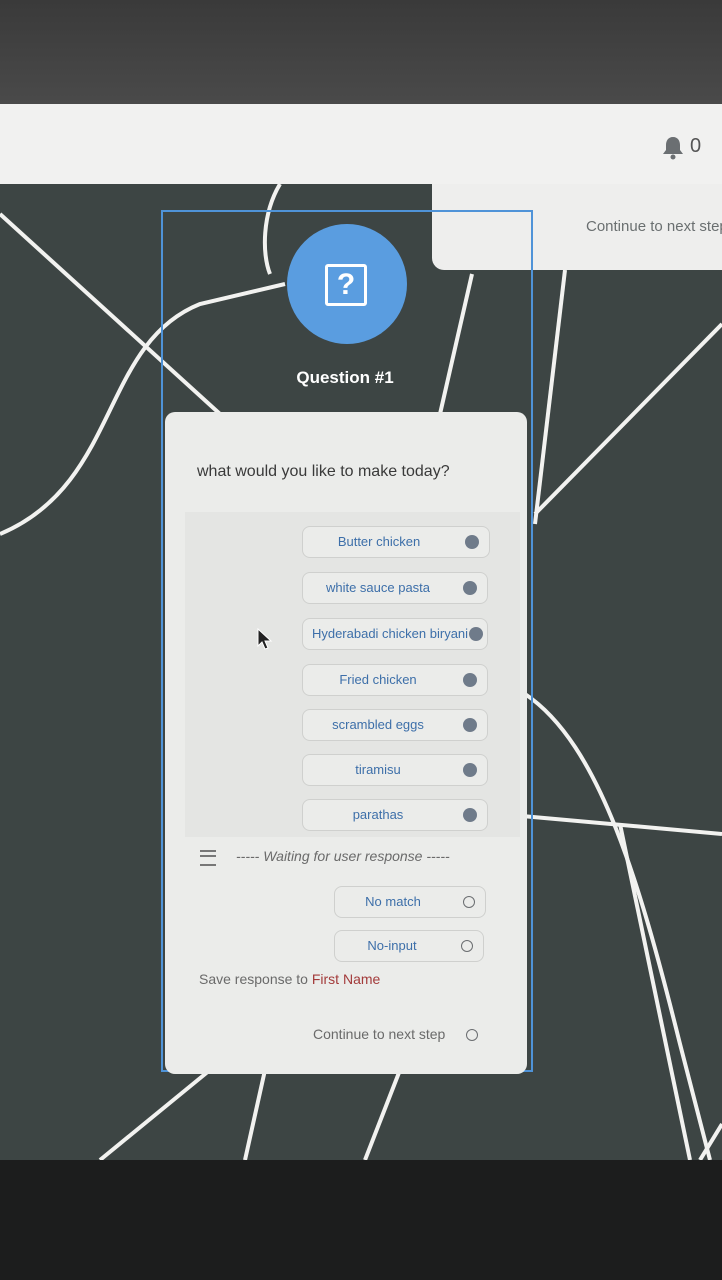 This screenshot has width=722, height=1280. What do you see at coordinates (393, 901) in the screenshot?
I see `fallback-label: No match` at bounding box center [393, 901].